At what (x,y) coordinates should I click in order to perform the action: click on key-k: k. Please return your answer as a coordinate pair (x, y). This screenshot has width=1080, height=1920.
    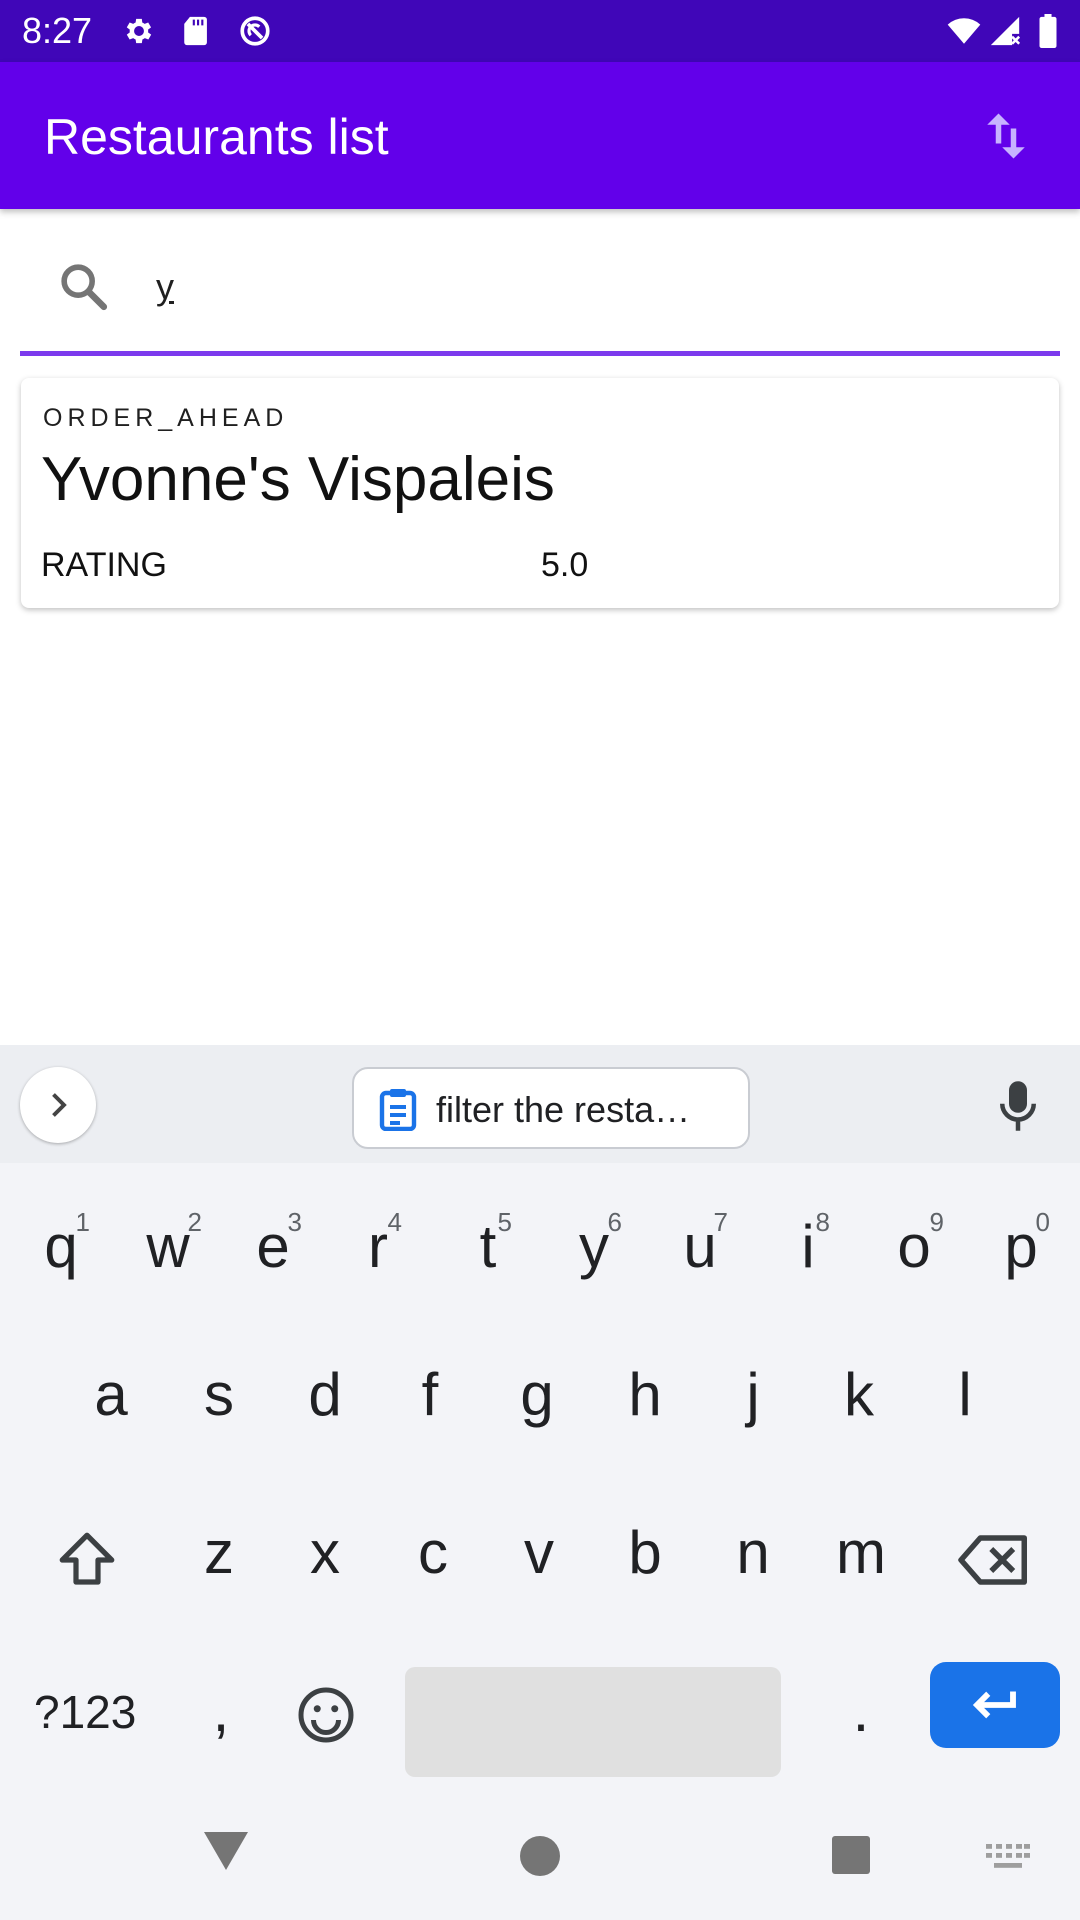
    Looking at the image, I should click on (859, 1395).